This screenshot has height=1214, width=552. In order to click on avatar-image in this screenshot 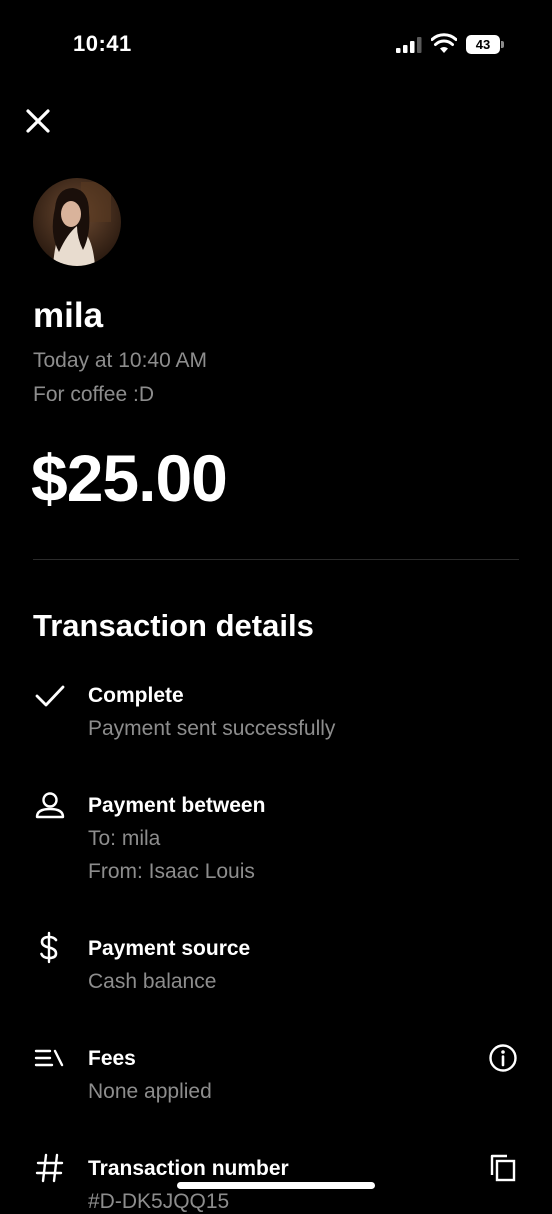, I will do `click(77, 222)`.